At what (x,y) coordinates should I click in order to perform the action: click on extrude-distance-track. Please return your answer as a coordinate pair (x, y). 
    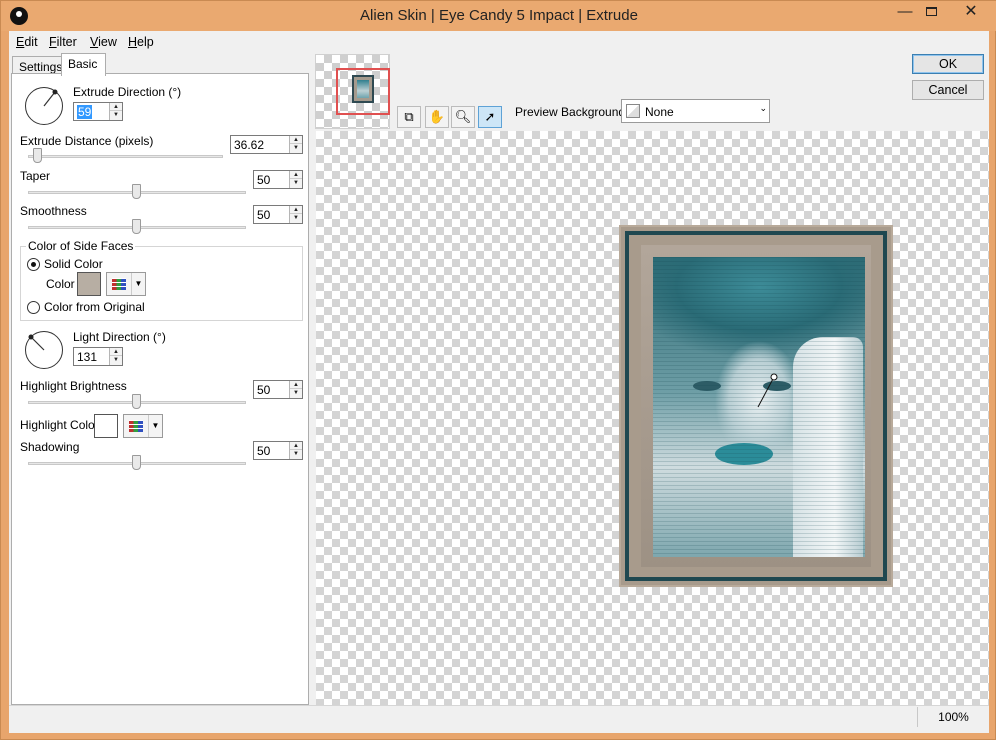
    Looking at the image, I should click on (125, 156).